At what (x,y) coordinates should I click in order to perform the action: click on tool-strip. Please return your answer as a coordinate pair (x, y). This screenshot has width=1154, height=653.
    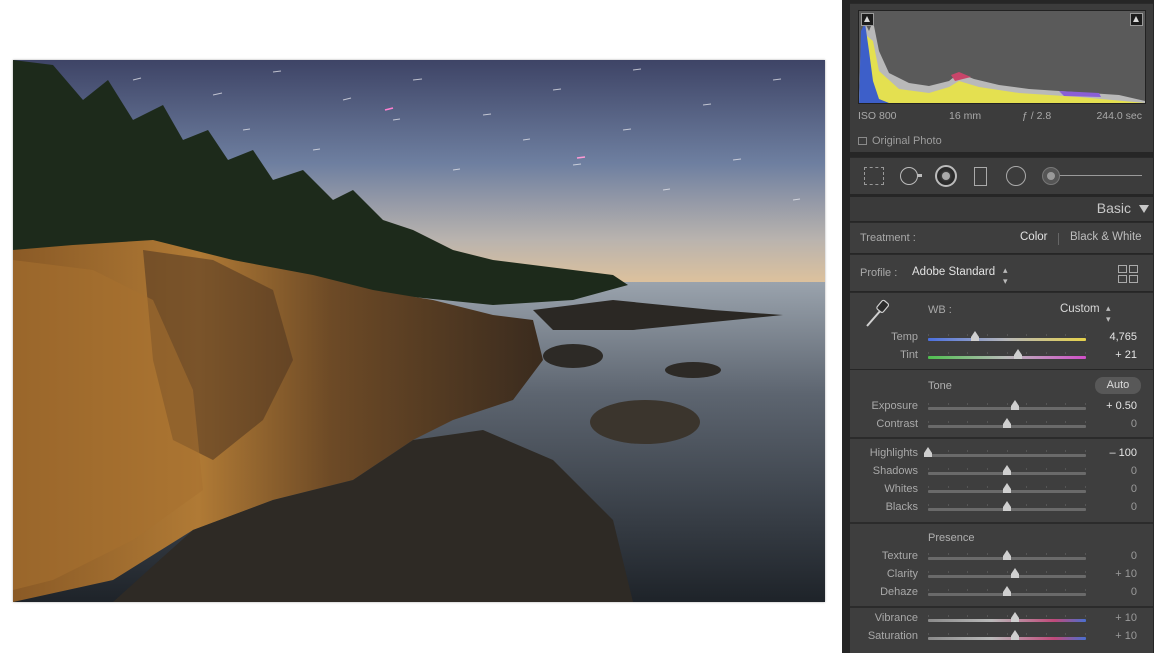
    Looking at the image, I should click on (1001, 175).